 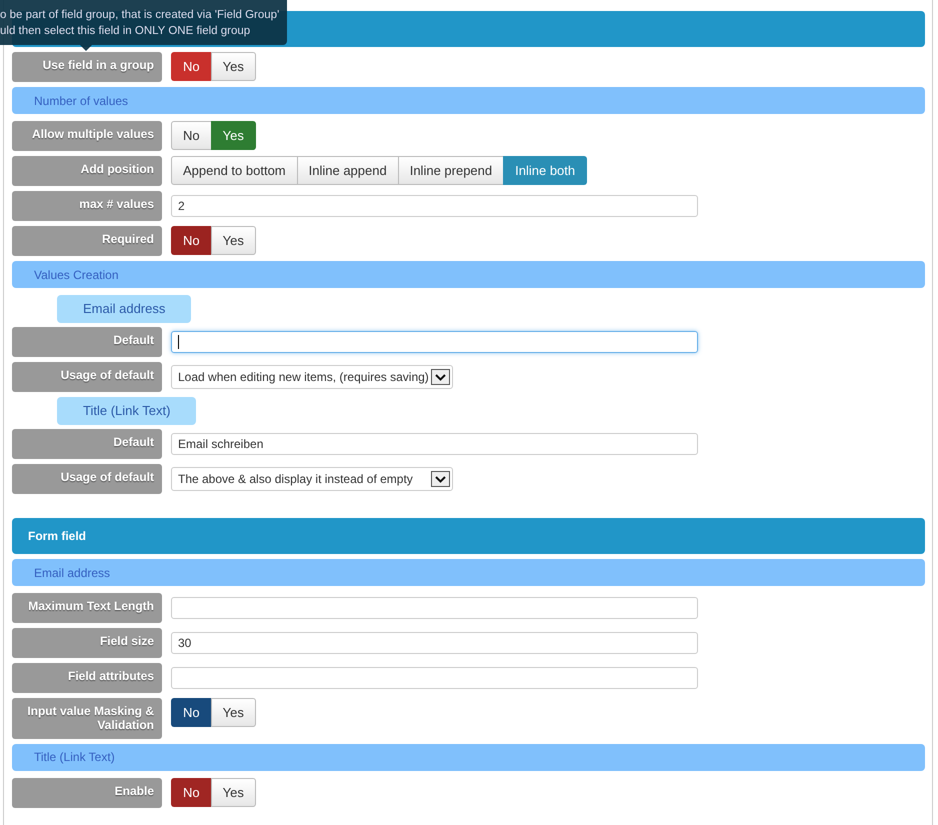 I want to click on subsection-header: Email address, so click(x=468, y=572).